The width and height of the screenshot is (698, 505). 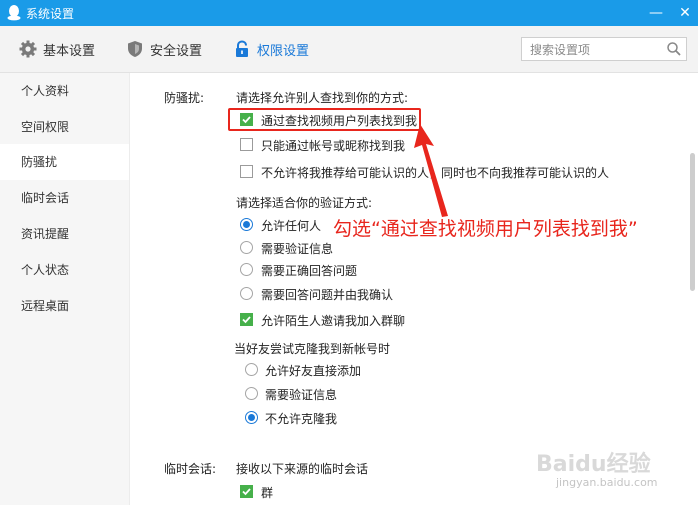 I want to click on penguin-logo-icon, so click(x=14, y=13).